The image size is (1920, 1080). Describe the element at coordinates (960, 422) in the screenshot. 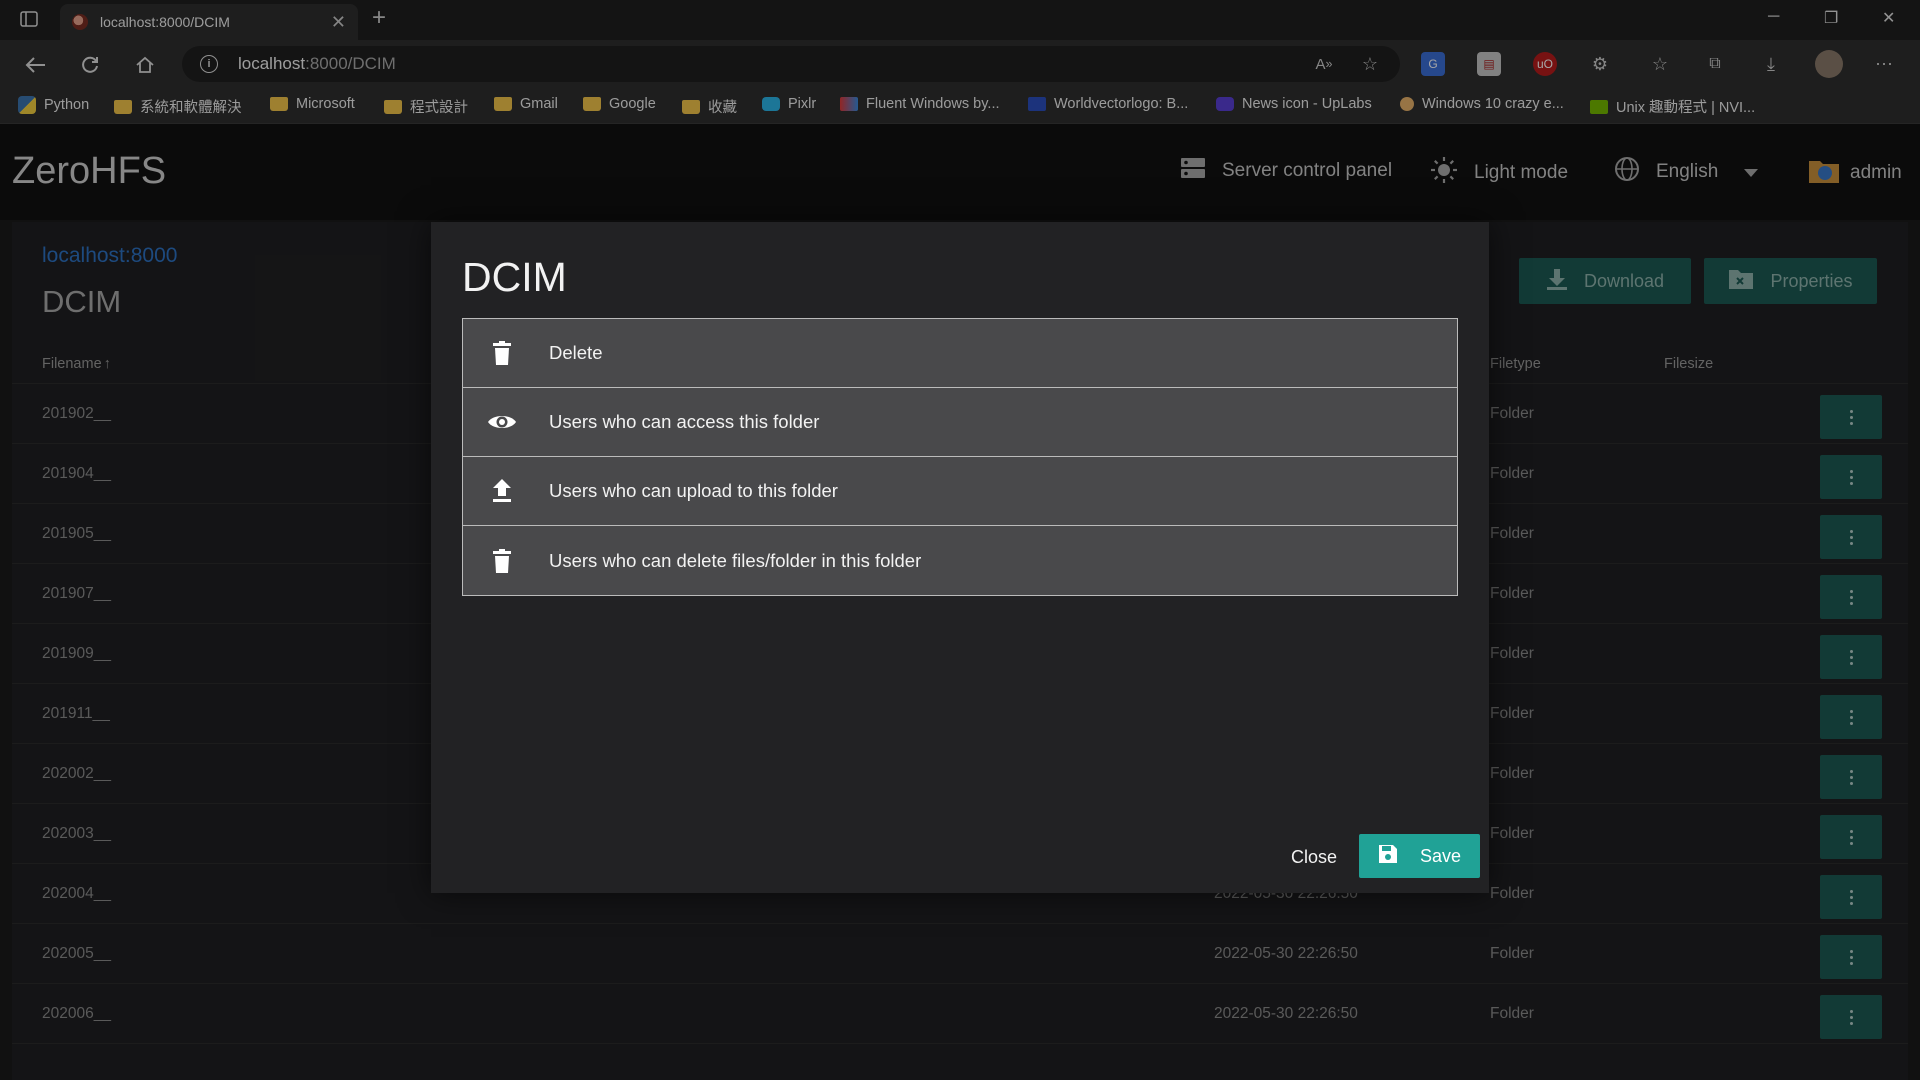

I see `access-users-menu-item: Users who can access this folder` at that location.